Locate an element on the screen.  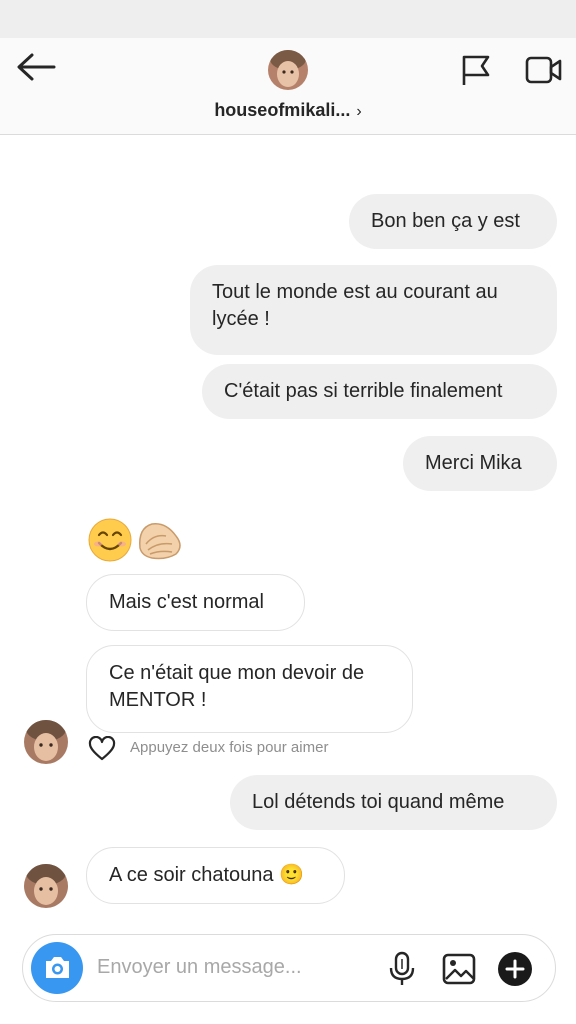
emoji-message is located at coordinates (138, 539).